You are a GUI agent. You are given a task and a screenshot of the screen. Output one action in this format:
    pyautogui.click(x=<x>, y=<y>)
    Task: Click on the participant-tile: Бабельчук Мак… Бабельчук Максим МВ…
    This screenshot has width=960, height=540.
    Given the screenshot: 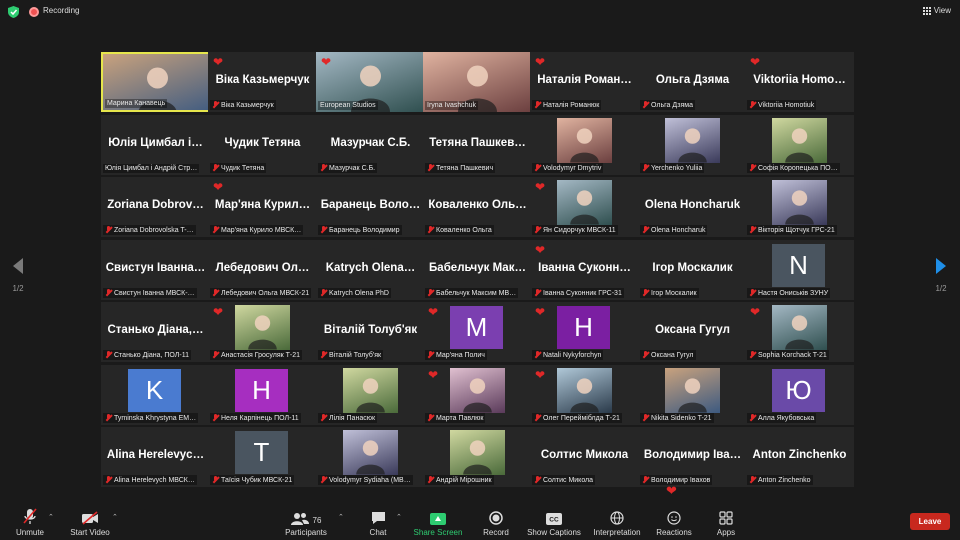 What is the action you would take?
    pyautogui.click(x=477, y=270)
    